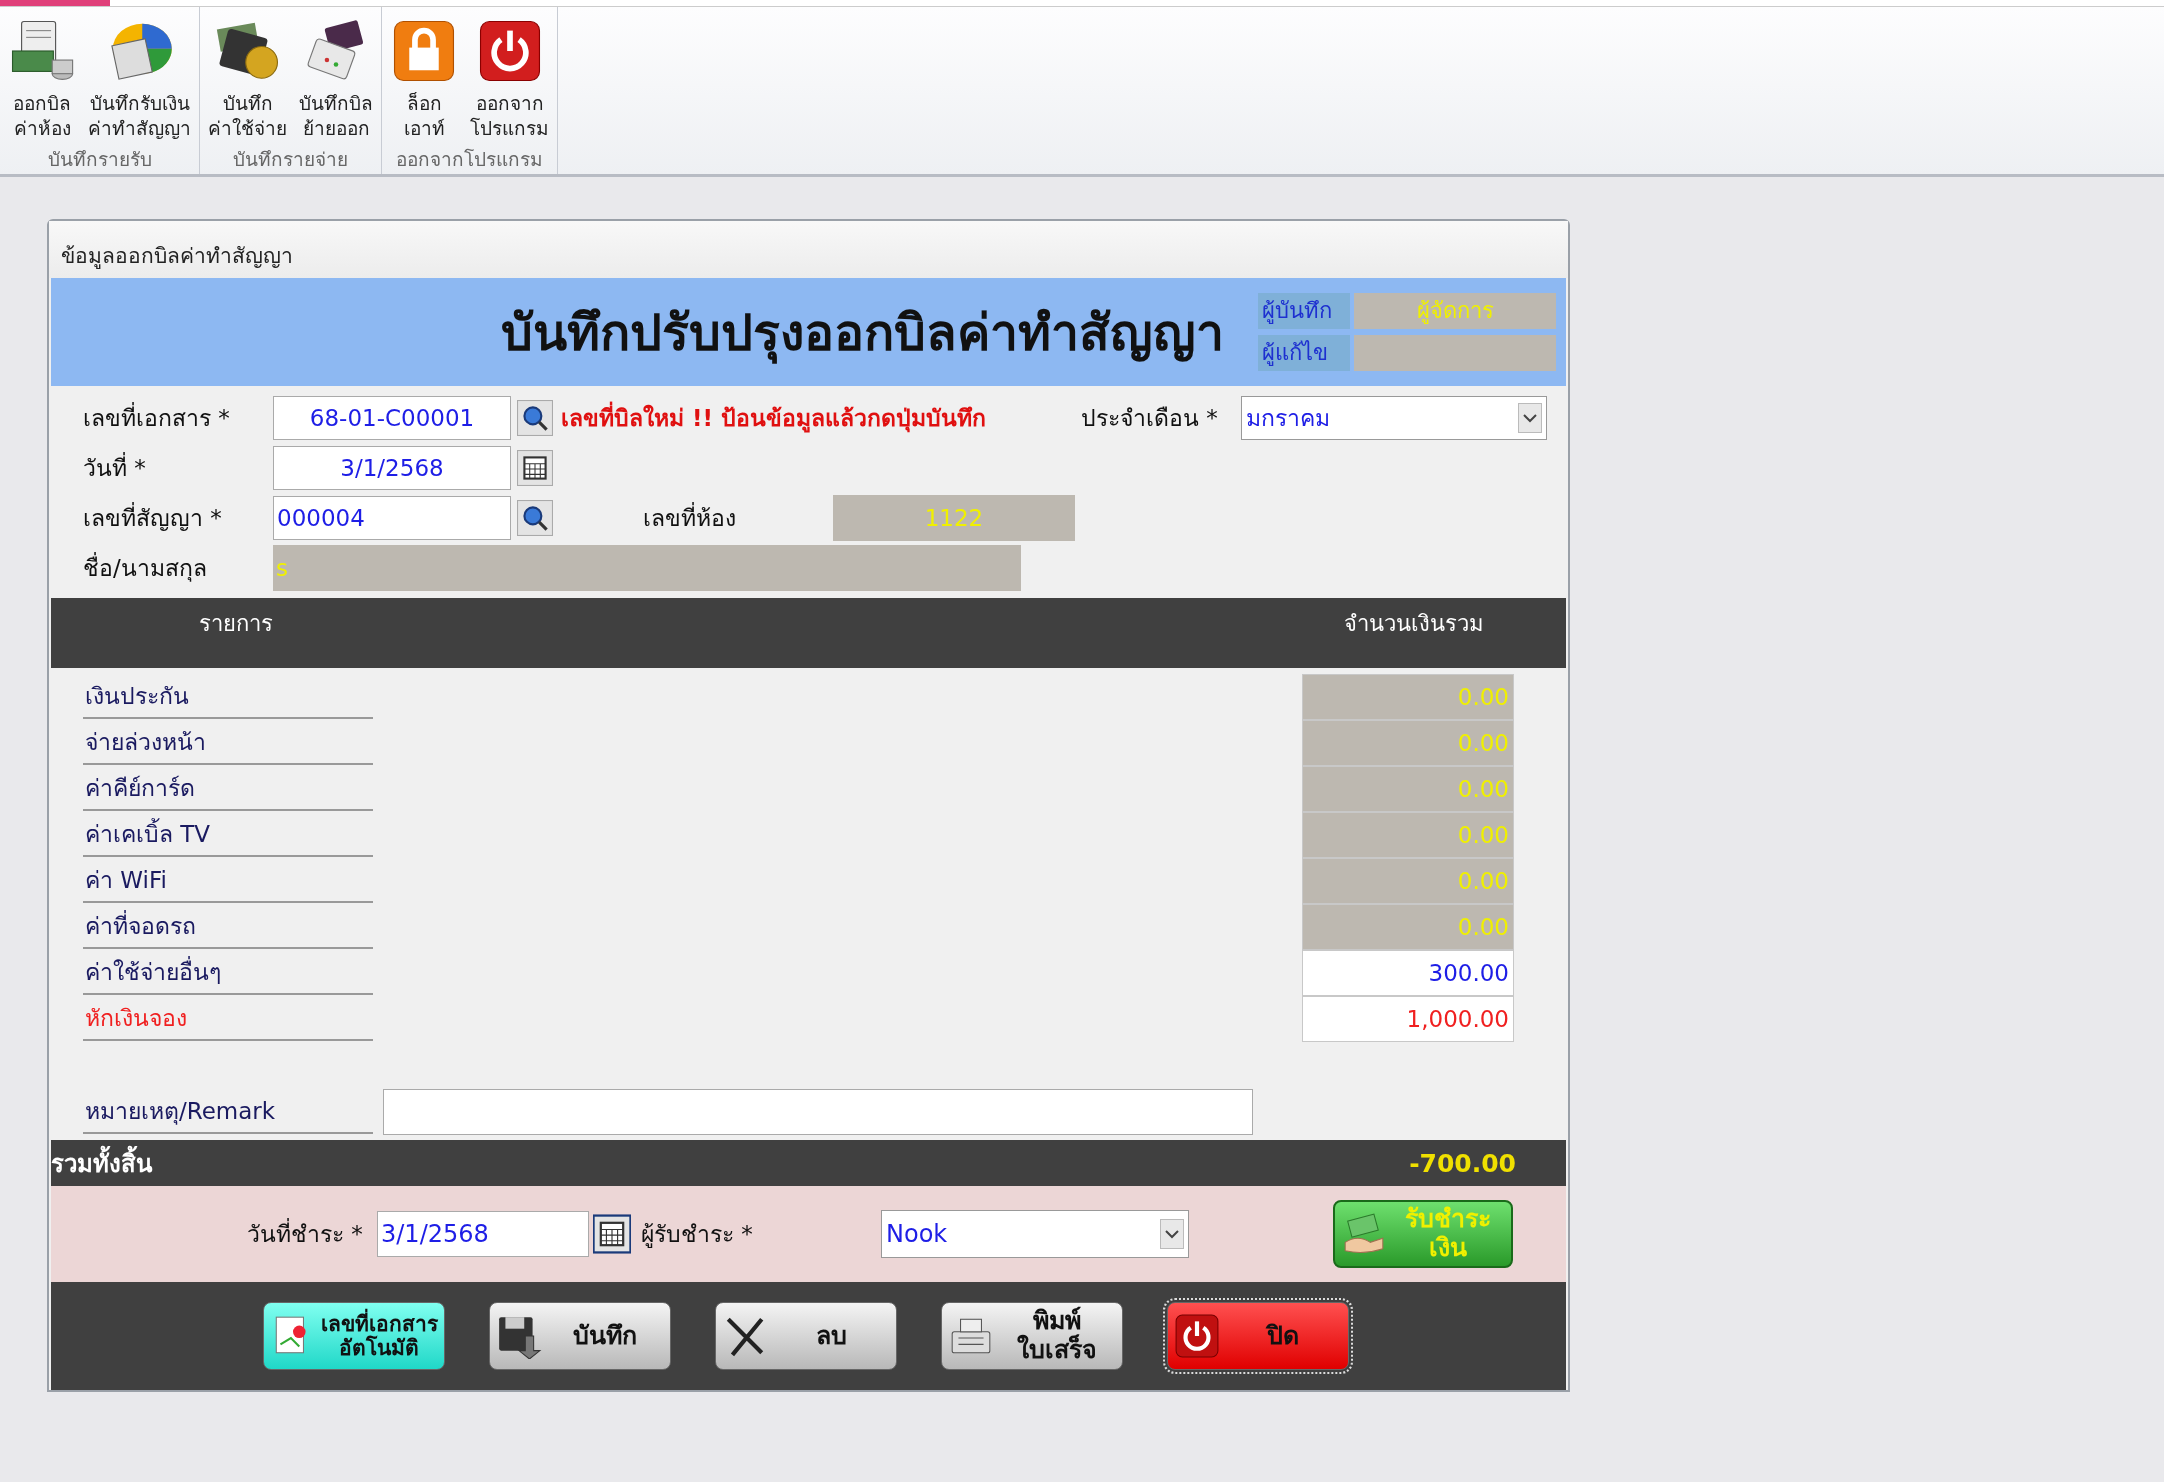 The image size is (2164, 1482). I want to click on item-label: ค่าเคเบิ้ล TV, so click(228, 835).